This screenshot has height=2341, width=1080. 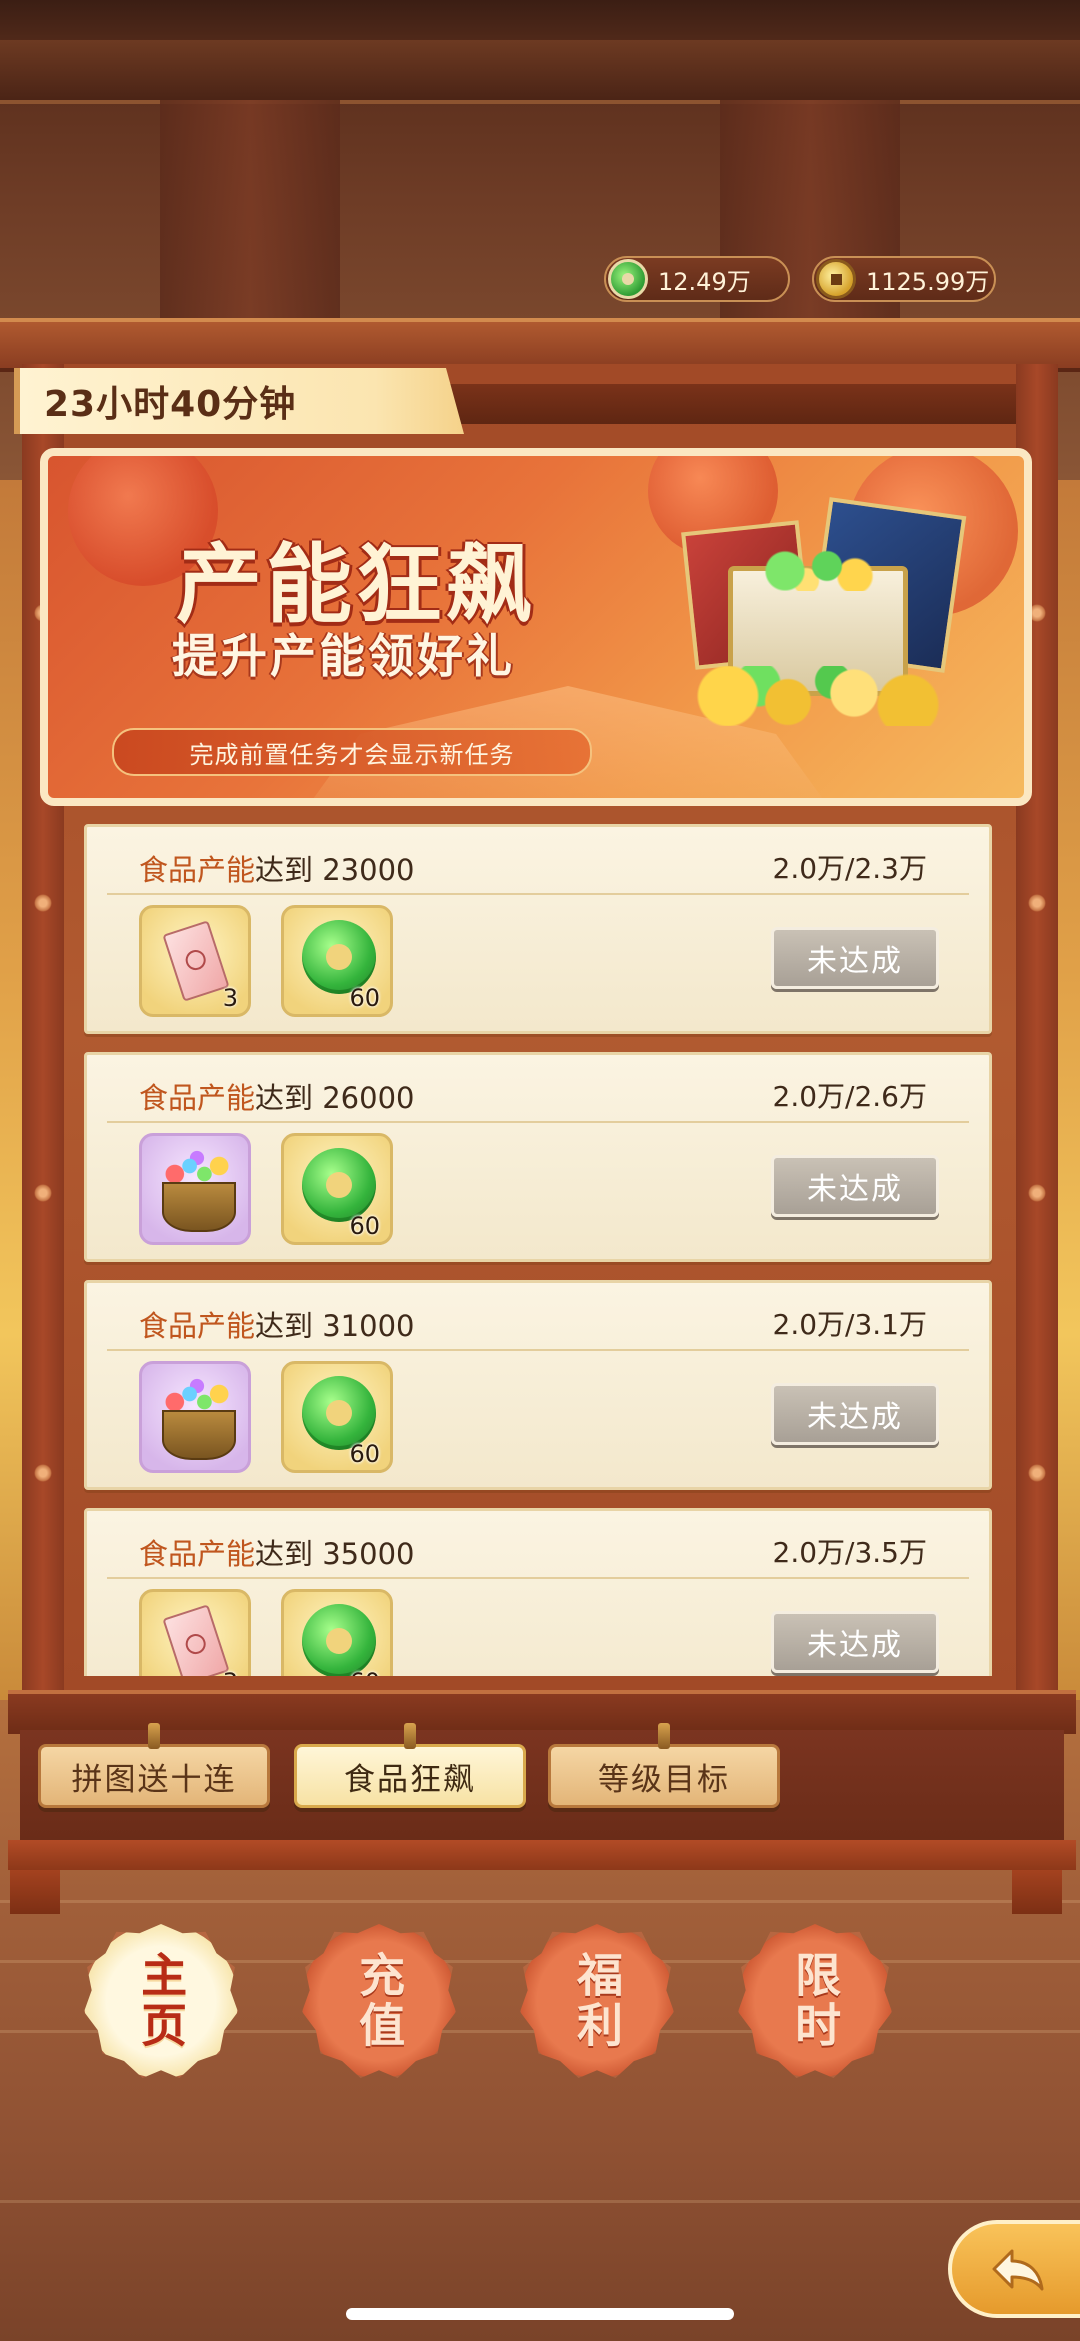 What do you see at coordinates (538, 929) in the screenshot?
I see `task-card: 食品产能达到 23000 2.0万/2.3万 3 60 未达成` at bounding box center [538, 929].